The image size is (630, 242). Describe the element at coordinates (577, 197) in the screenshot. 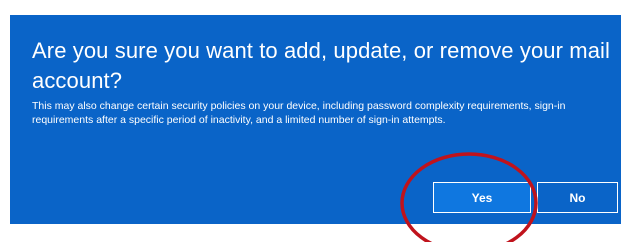

I see `no-button: No` at that location.